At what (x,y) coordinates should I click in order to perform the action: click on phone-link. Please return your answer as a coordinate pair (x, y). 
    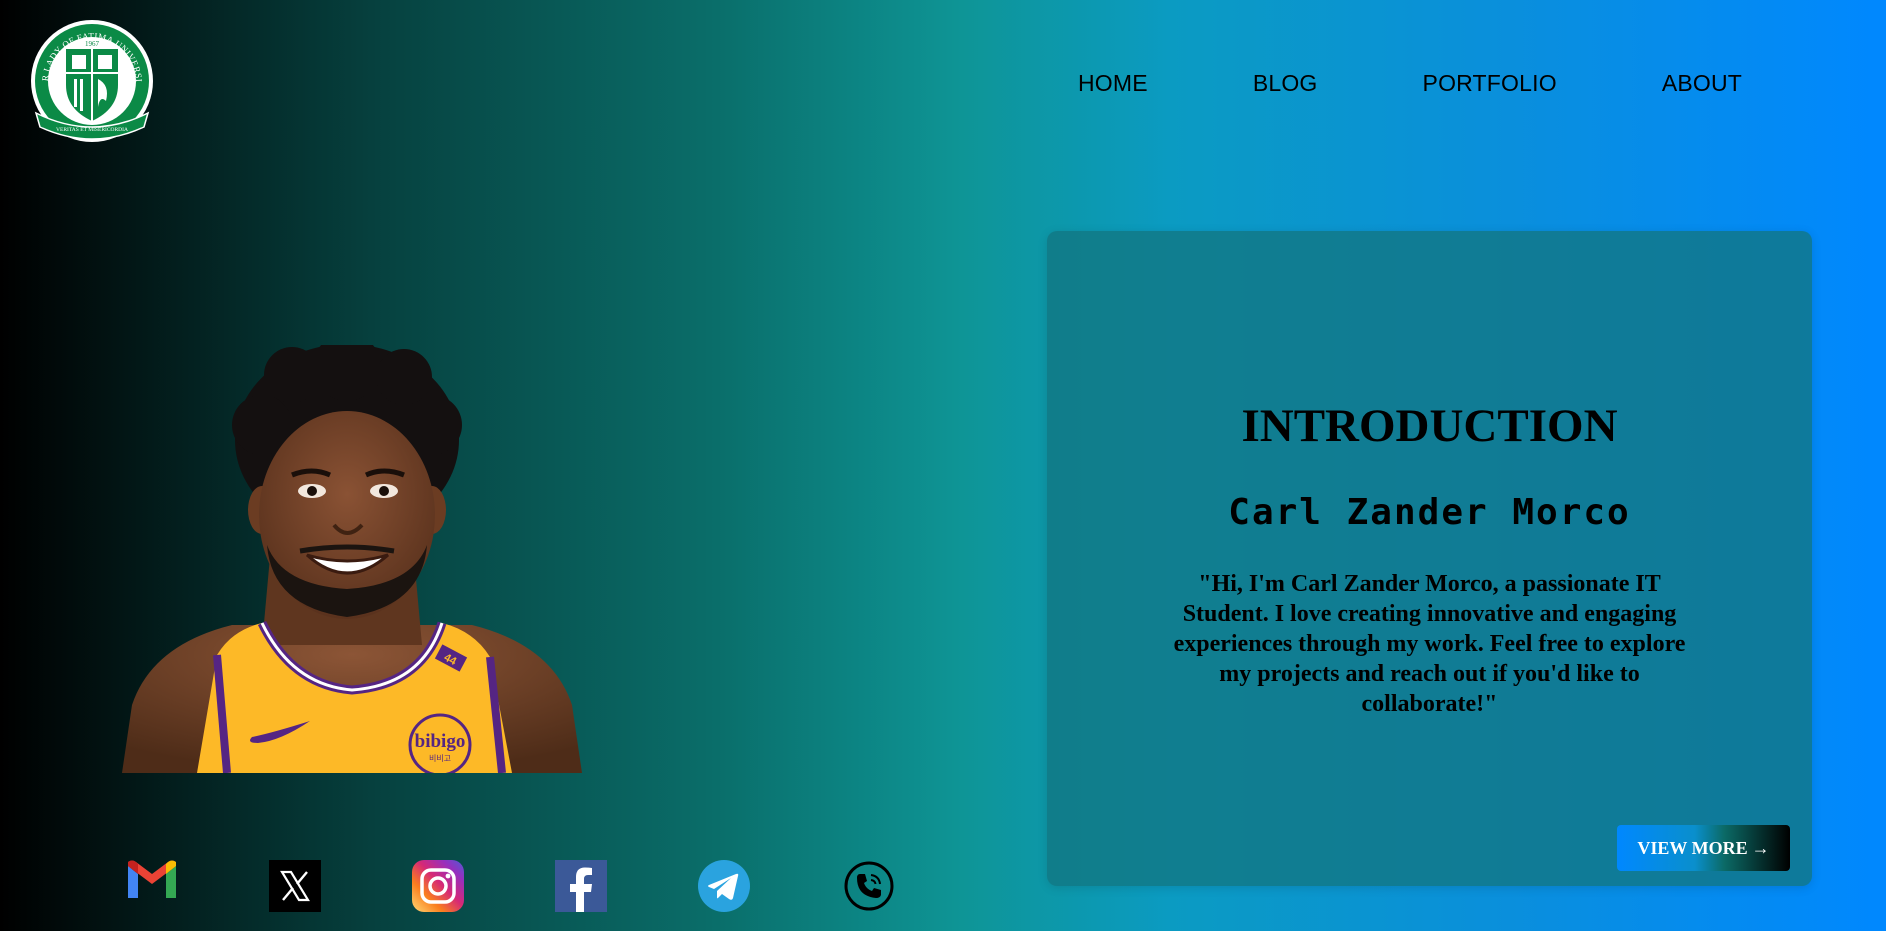
    Looking at the image, I should click on (869, 888).